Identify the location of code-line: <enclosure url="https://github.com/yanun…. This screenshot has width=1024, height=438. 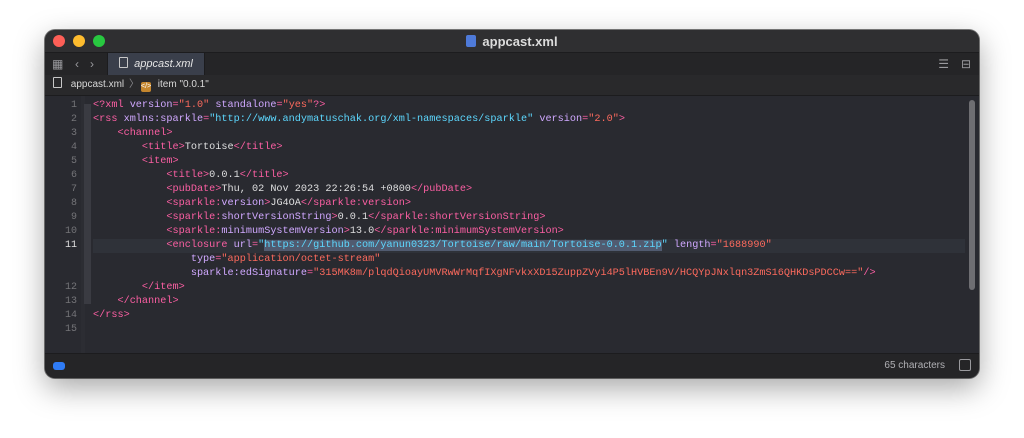
(432, 246).